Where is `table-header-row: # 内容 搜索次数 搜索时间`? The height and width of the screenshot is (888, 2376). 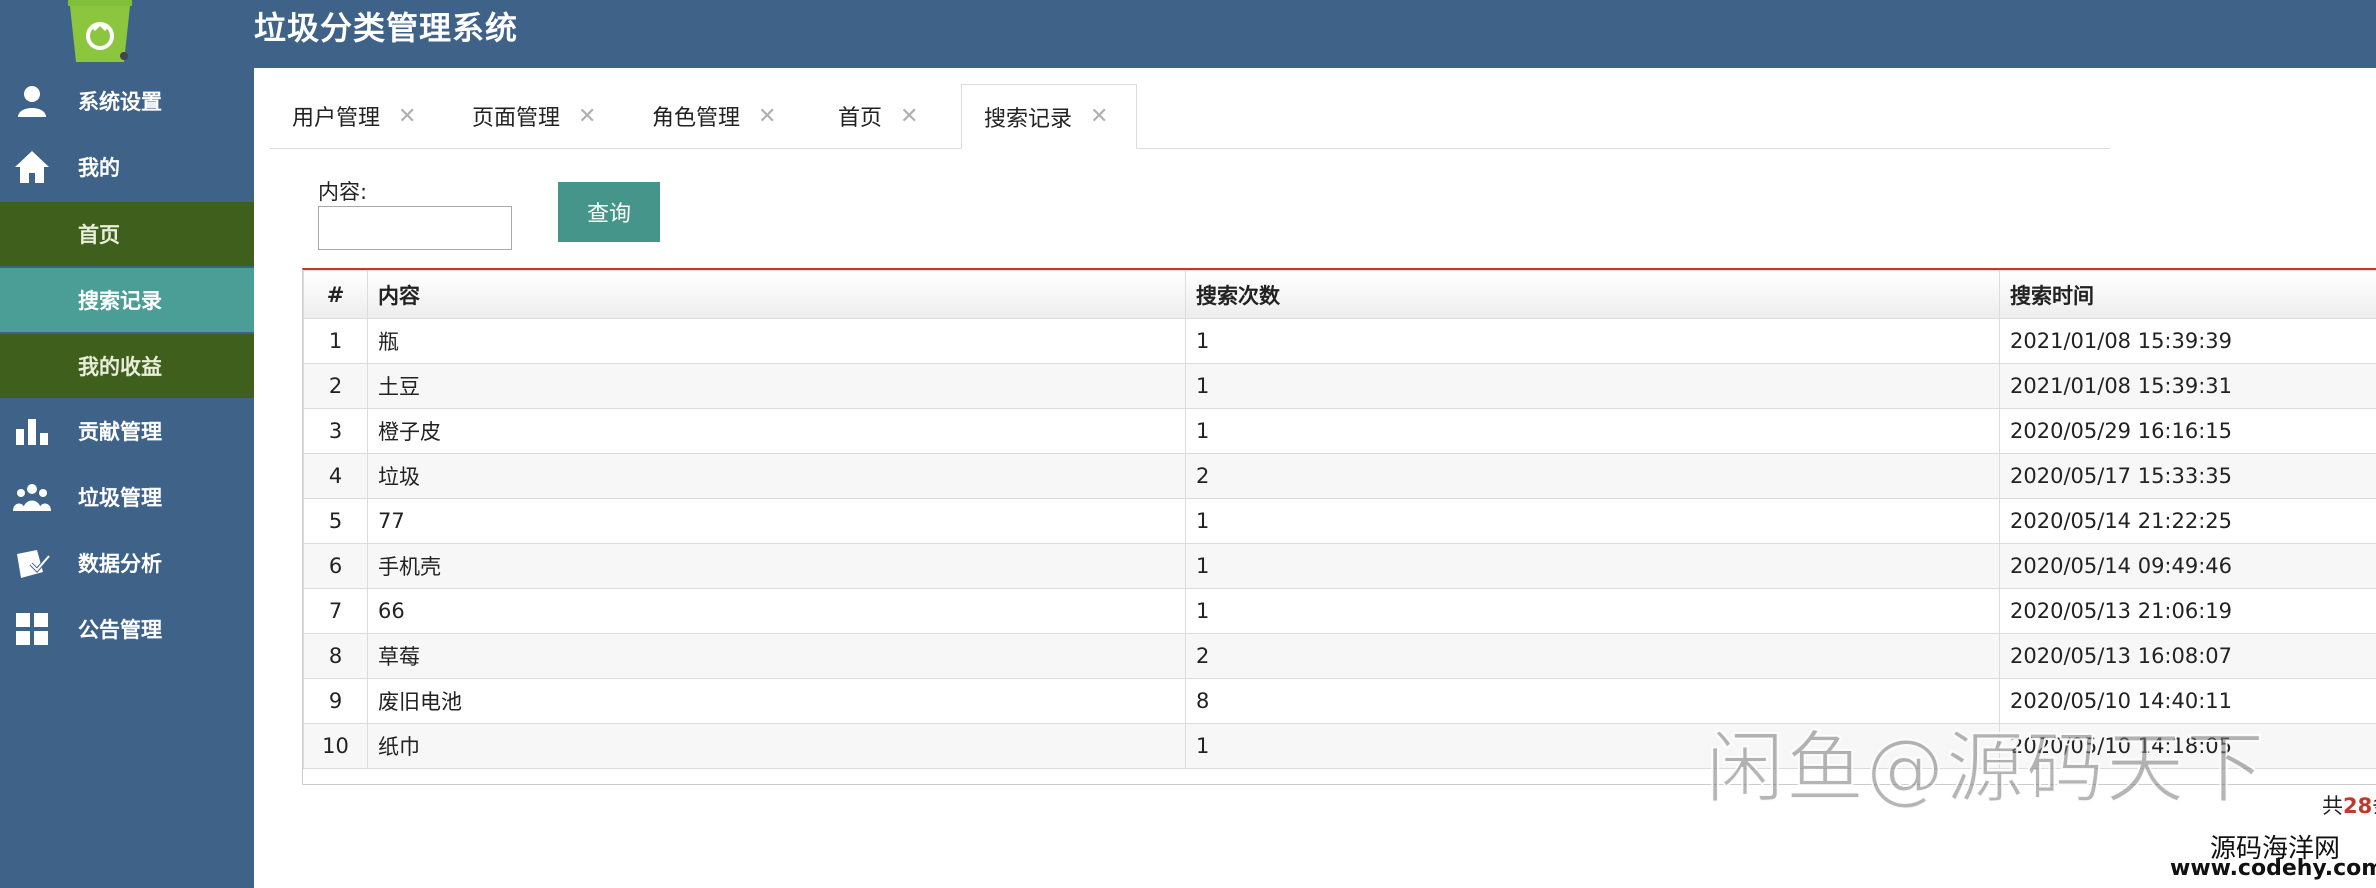 table-header-row: # 内容 搜索次数 搜索时间 is located at coordinates (1339, 294).